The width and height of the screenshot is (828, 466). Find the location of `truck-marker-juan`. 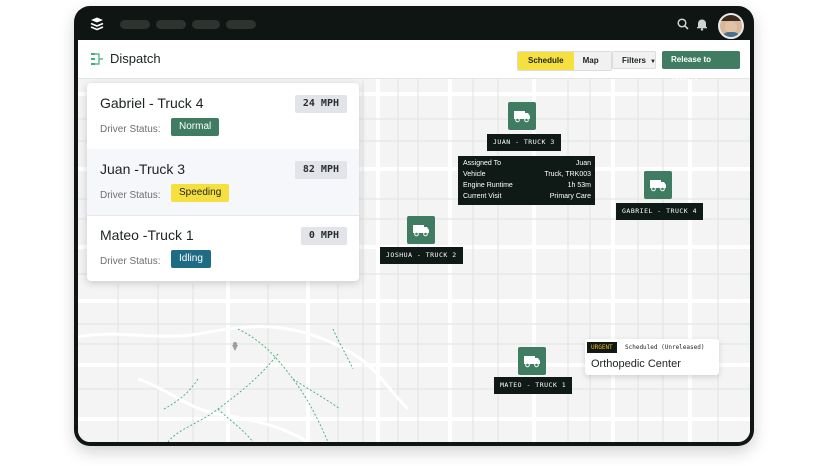

truck-marker-juan is located at coordinates (522, 116).